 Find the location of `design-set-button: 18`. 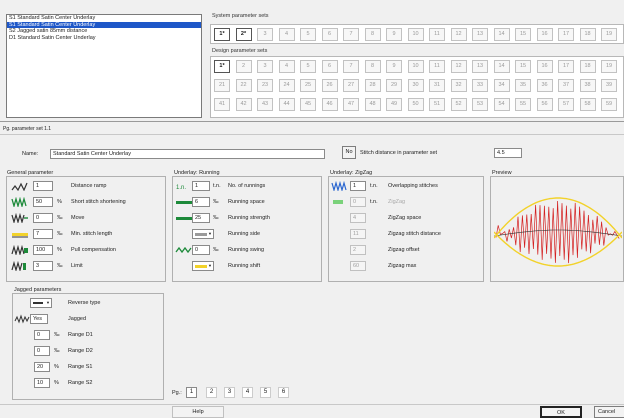

design-set-button: 18 is located at coordinates (587, 66).